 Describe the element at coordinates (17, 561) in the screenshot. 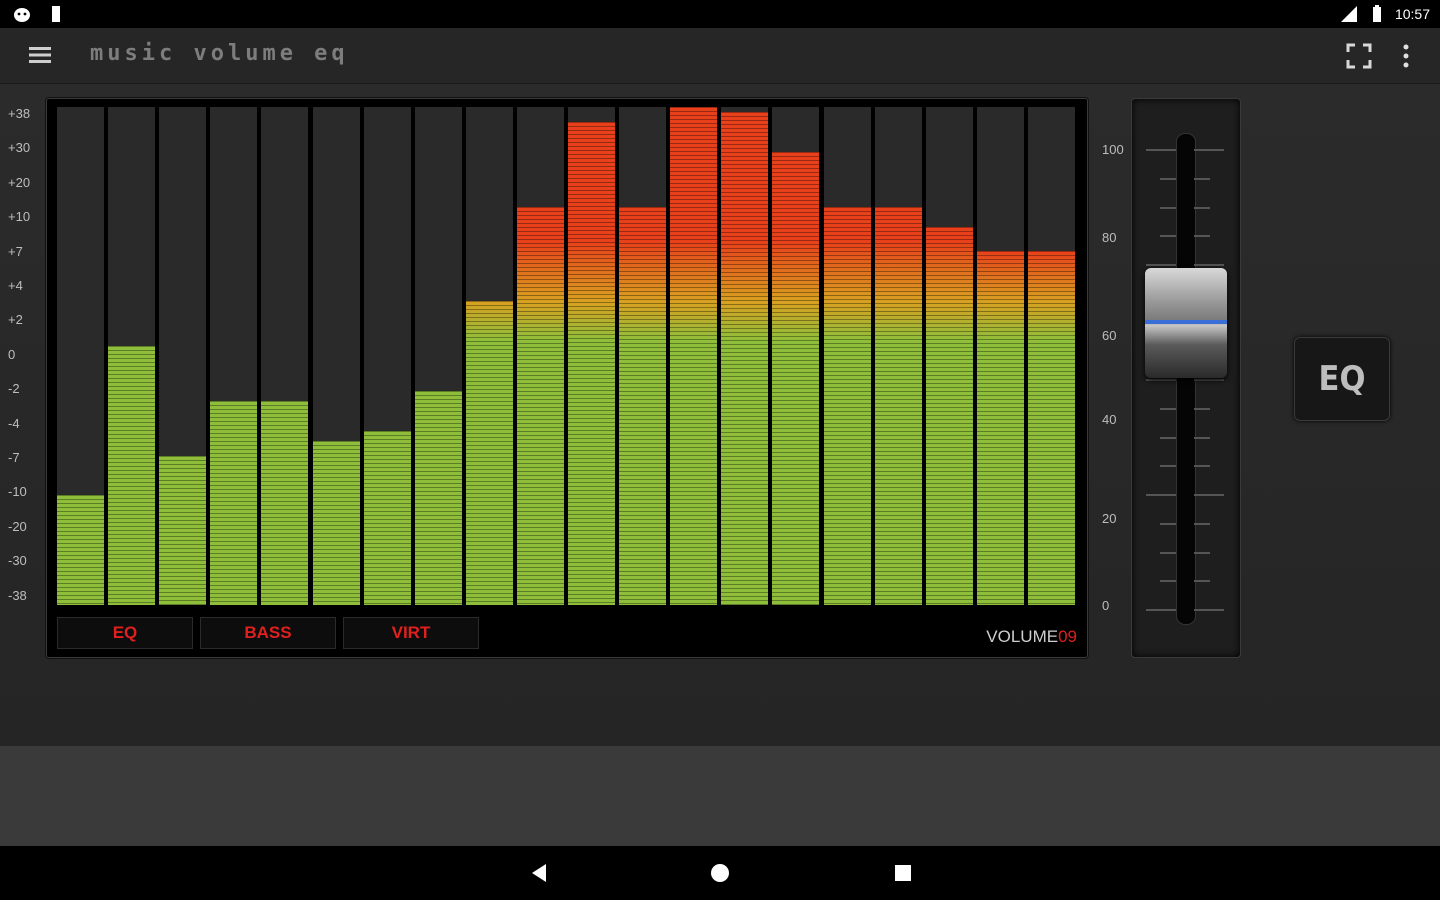

I see `db-label: -30` at that location.